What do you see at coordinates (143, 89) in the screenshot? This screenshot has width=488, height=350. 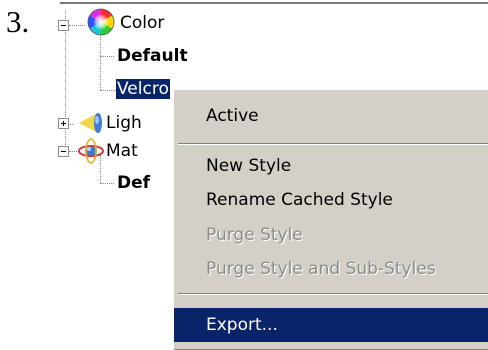 I see `tree-item-velcro: Velcro` at bounding box center [143, 89].